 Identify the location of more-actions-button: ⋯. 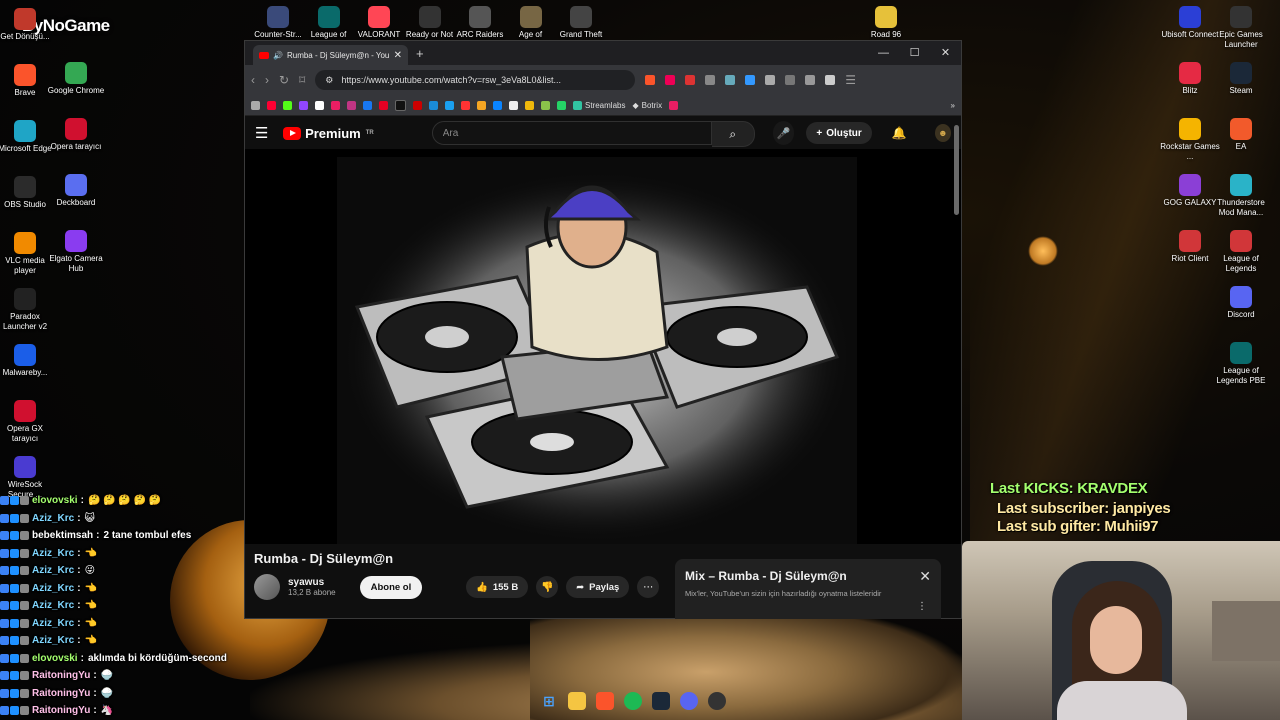
(648, 587).